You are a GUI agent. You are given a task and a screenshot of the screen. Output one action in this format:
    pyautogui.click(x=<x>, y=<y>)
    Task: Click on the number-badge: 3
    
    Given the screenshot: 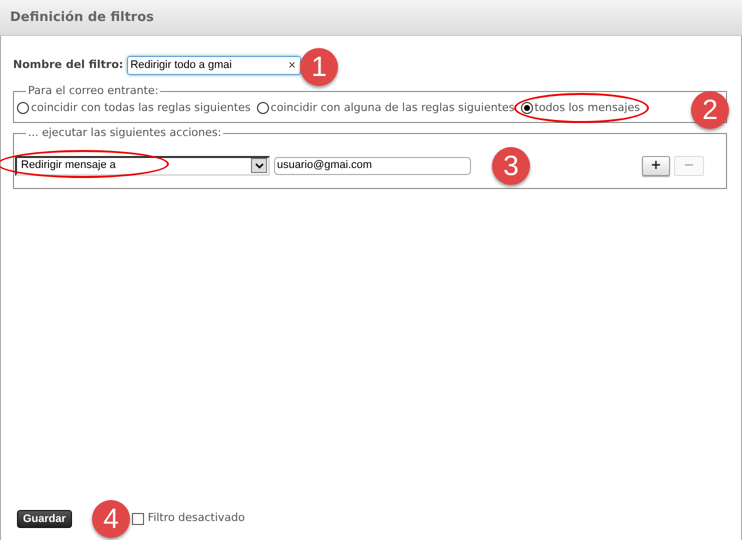 What is the action you would take?
    pyautogui.click(x=511, y=166)
    